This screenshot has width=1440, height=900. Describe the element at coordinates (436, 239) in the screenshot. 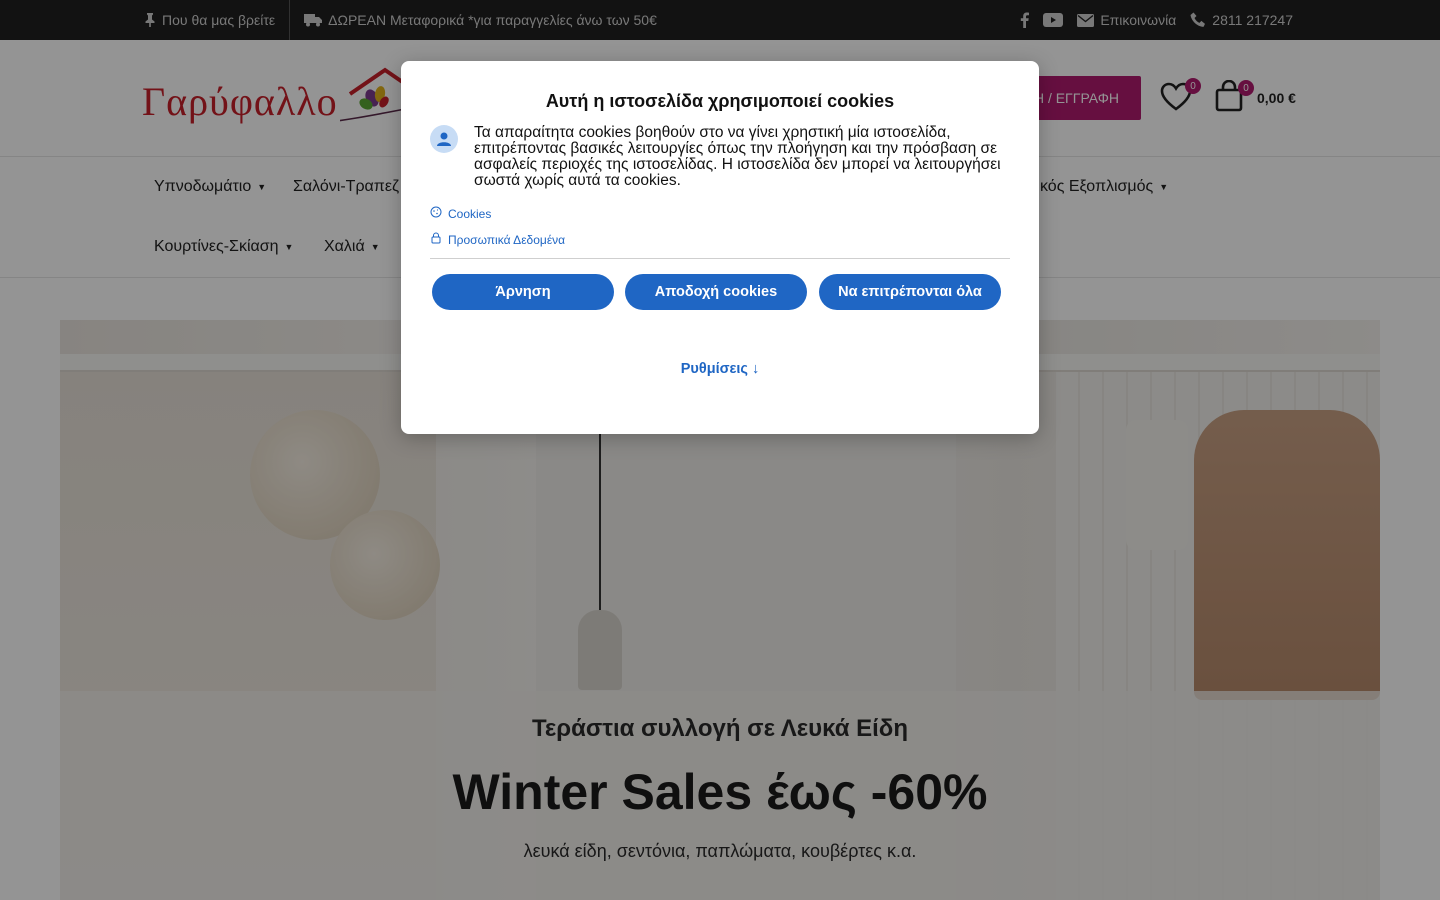

I see `lock-icon` at that location.